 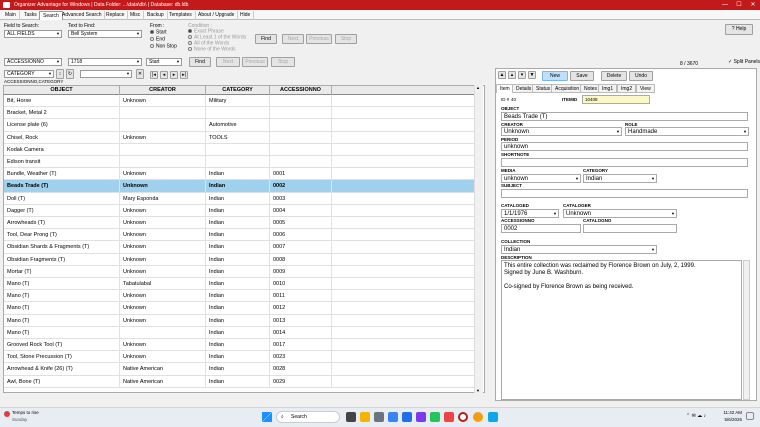 What do you see at coordinates (239, 271) in the screenshot?
I see `table-row: Mortar (T) Unknown Indian 0009` at bounding box center [239, 271].